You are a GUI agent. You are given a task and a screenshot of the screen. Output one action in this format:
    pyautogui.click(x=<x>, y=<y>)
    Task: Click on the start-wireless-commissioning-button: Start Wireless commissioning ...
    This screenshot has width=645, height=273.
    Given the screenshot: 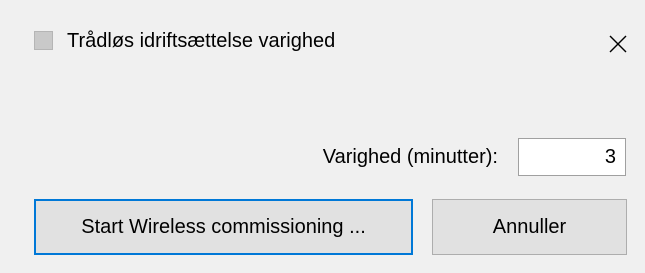 What is the action you would take?
    pyautogui.click(x=223, y=227)
    